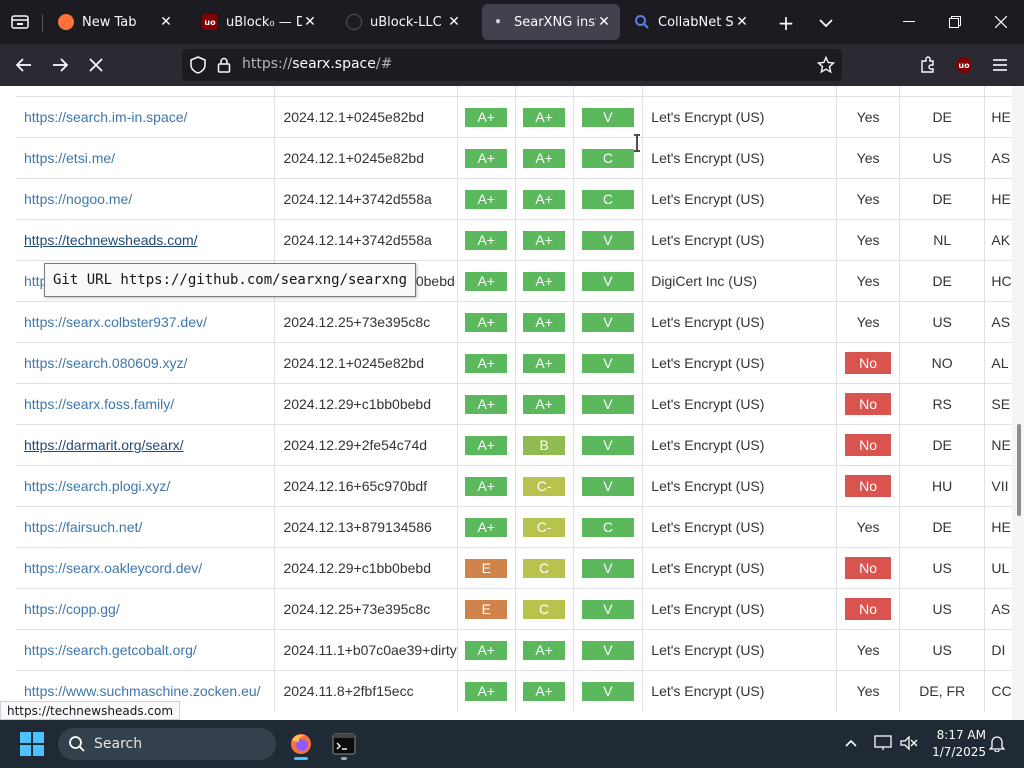 This screenshot has width=1024, height=768. I want to click on bookmark-star-icon, so click(826, 65).